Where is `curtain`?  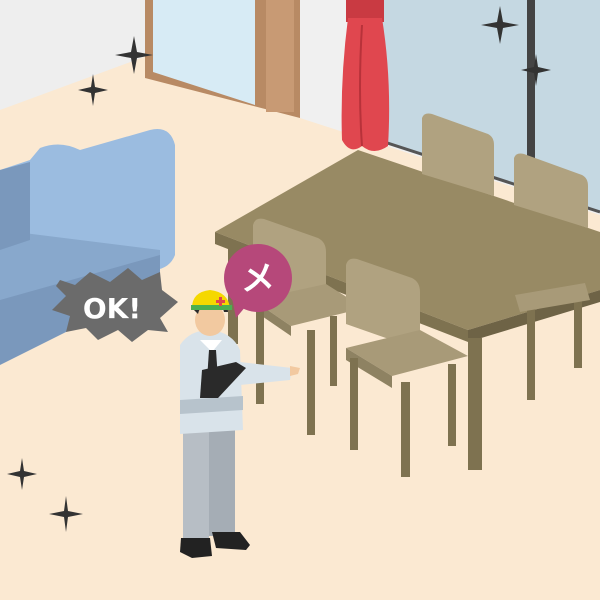 curtain is located at coordinates (365, 75).